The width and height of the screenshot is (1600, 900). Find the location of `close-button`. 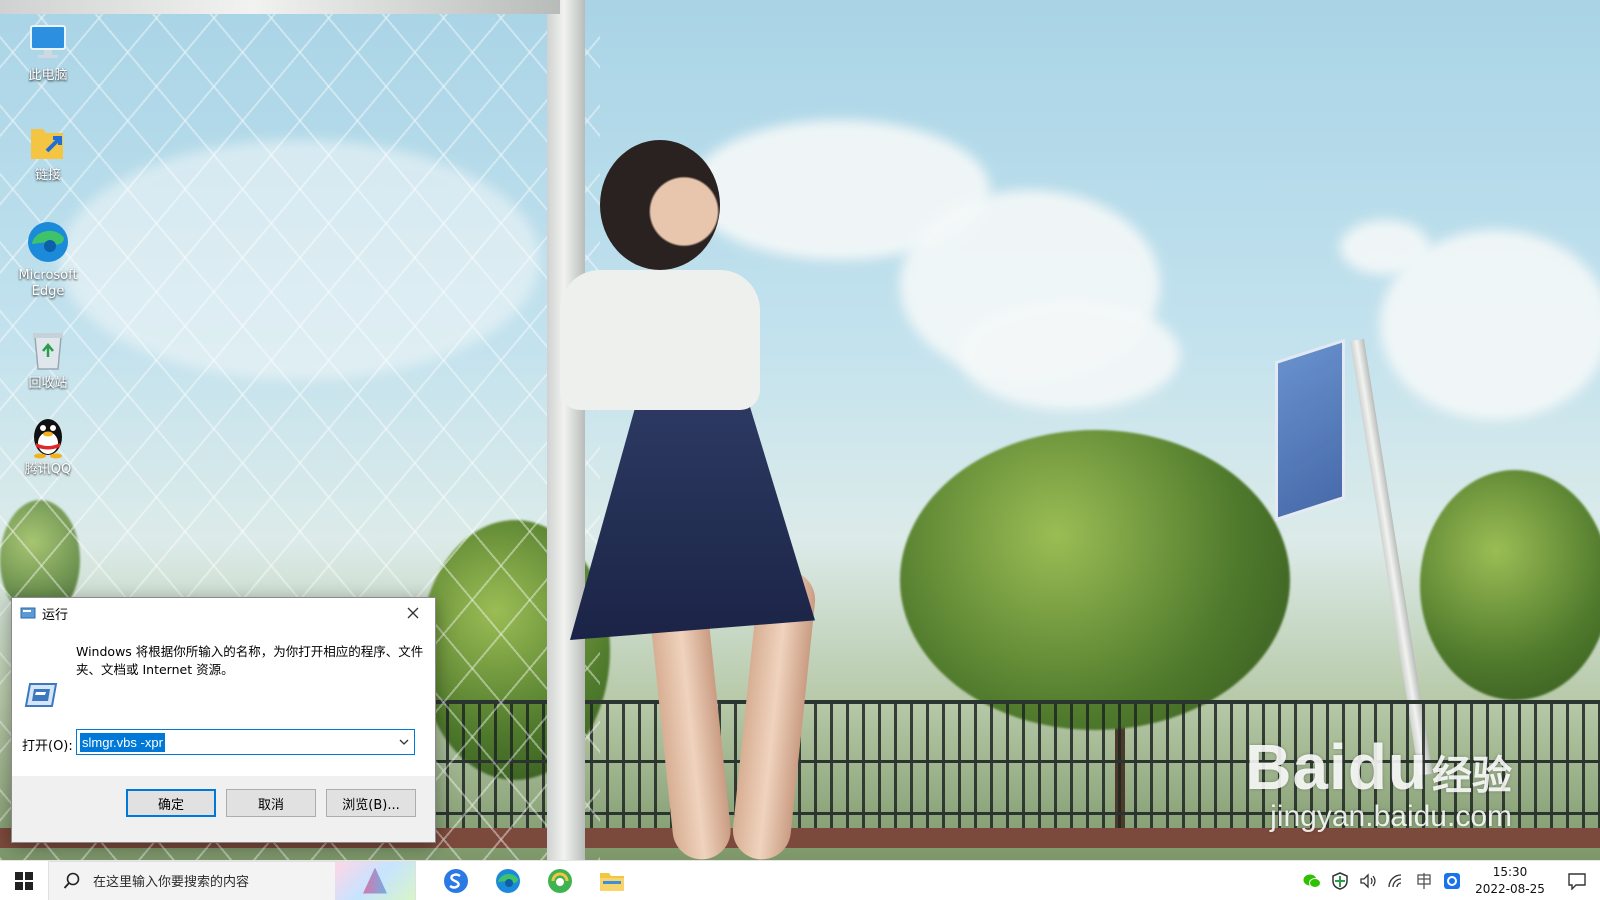

close-button is located at coordinates (413, 613).